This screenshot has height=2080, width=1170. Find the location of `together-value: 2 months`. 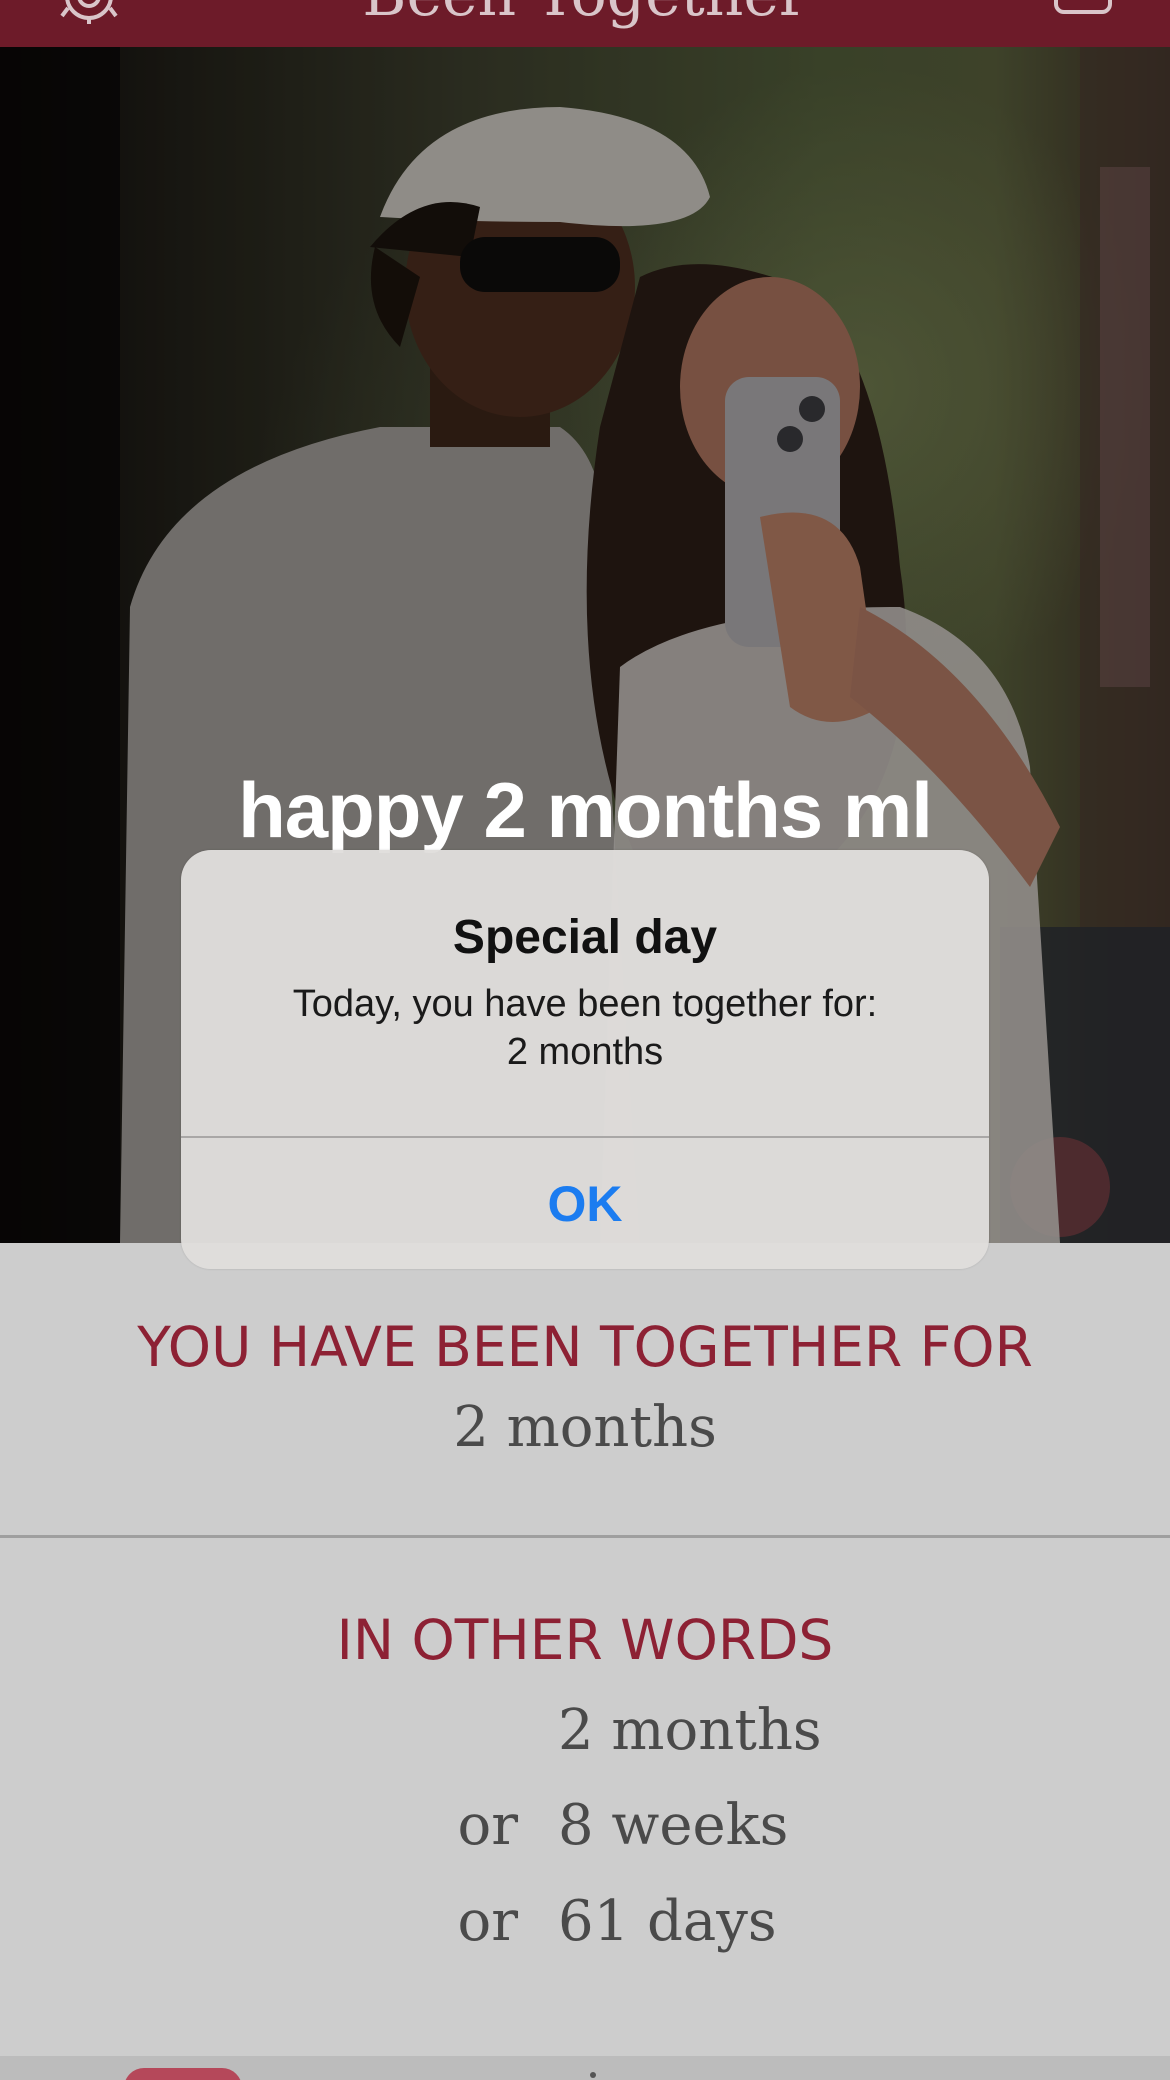

together-value: 2 months is located at coordinates (585, 1427).